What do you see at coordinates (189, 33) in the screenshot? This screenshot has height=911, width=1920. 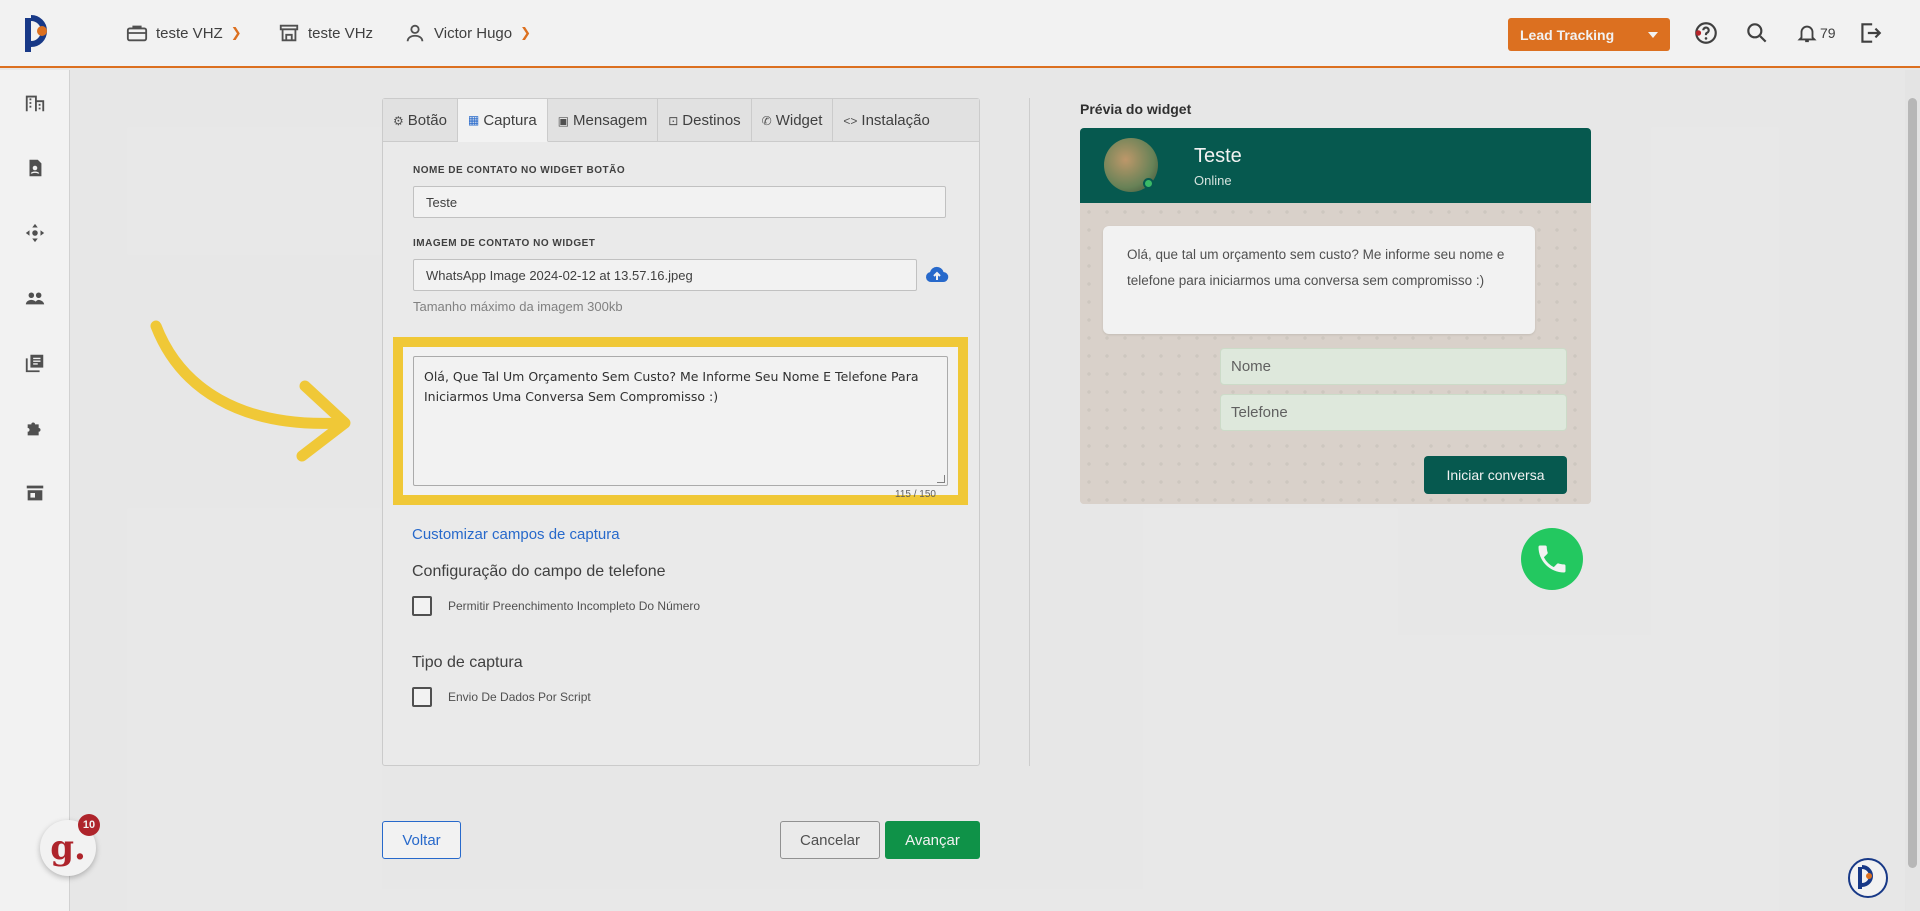 I see `workspace-label: teste VHZ` at bounding box center [189, 33].